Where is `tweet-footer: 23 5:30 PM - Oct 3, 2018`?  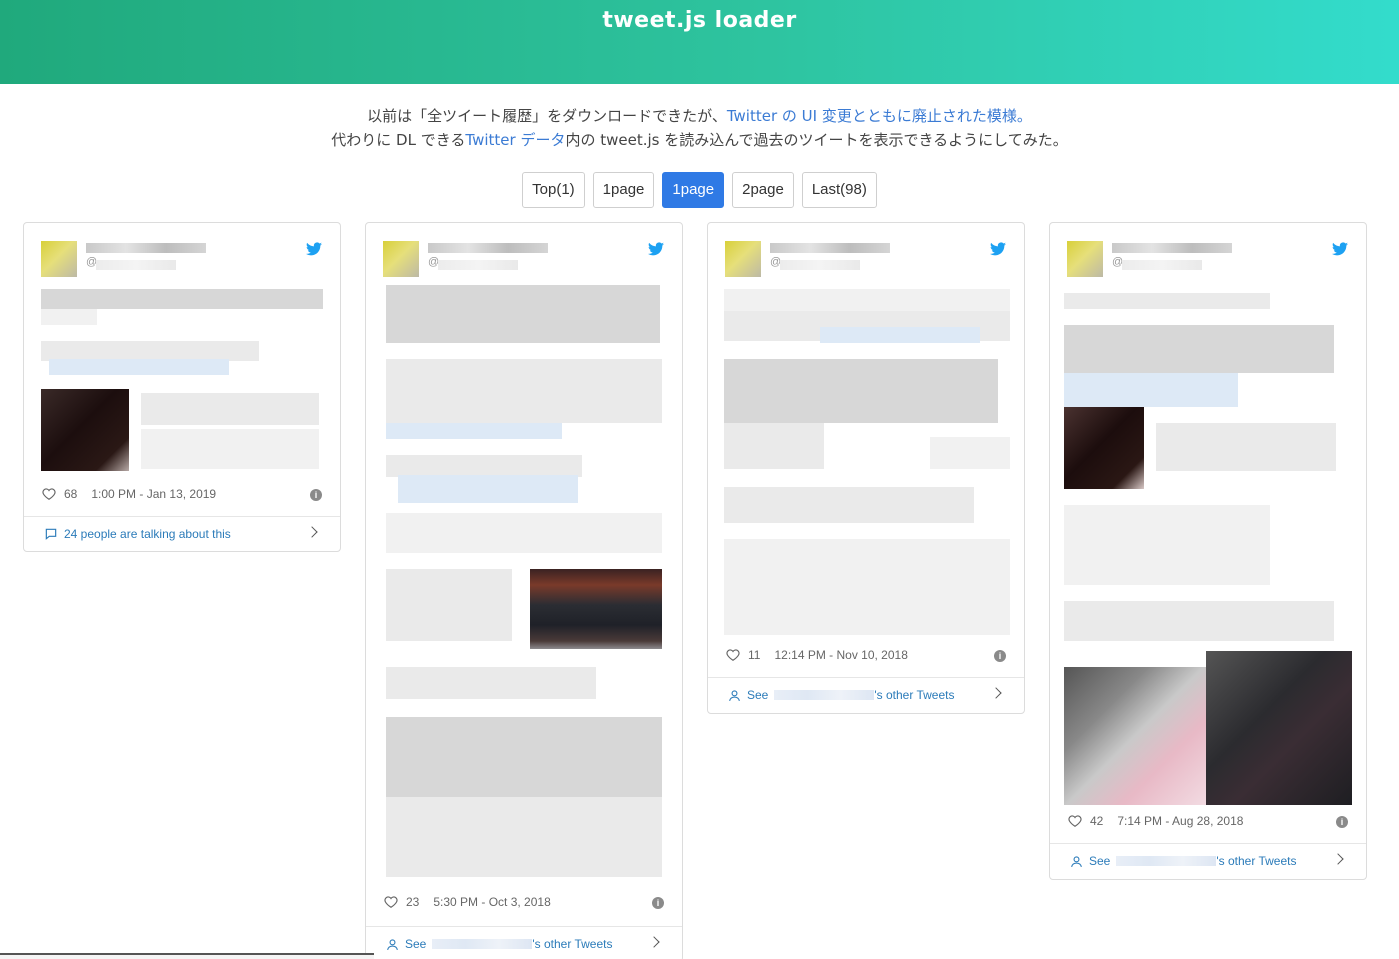 tweet-footer: 23 5:30 PM - Oct 3, 2018 is located at coordinates (524, 902).